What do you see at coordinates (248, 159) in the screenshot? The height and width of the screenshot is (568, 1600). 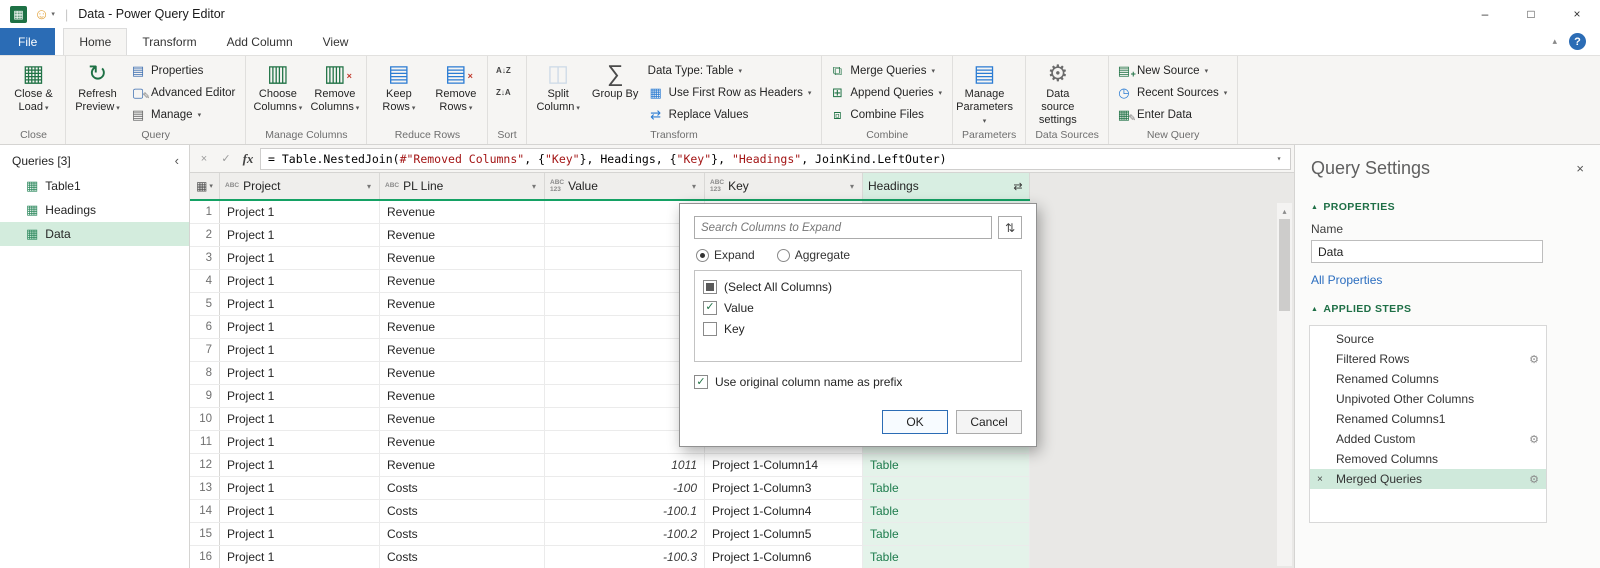 I see `fx-icon: fx` at bounding box center [248, 159].